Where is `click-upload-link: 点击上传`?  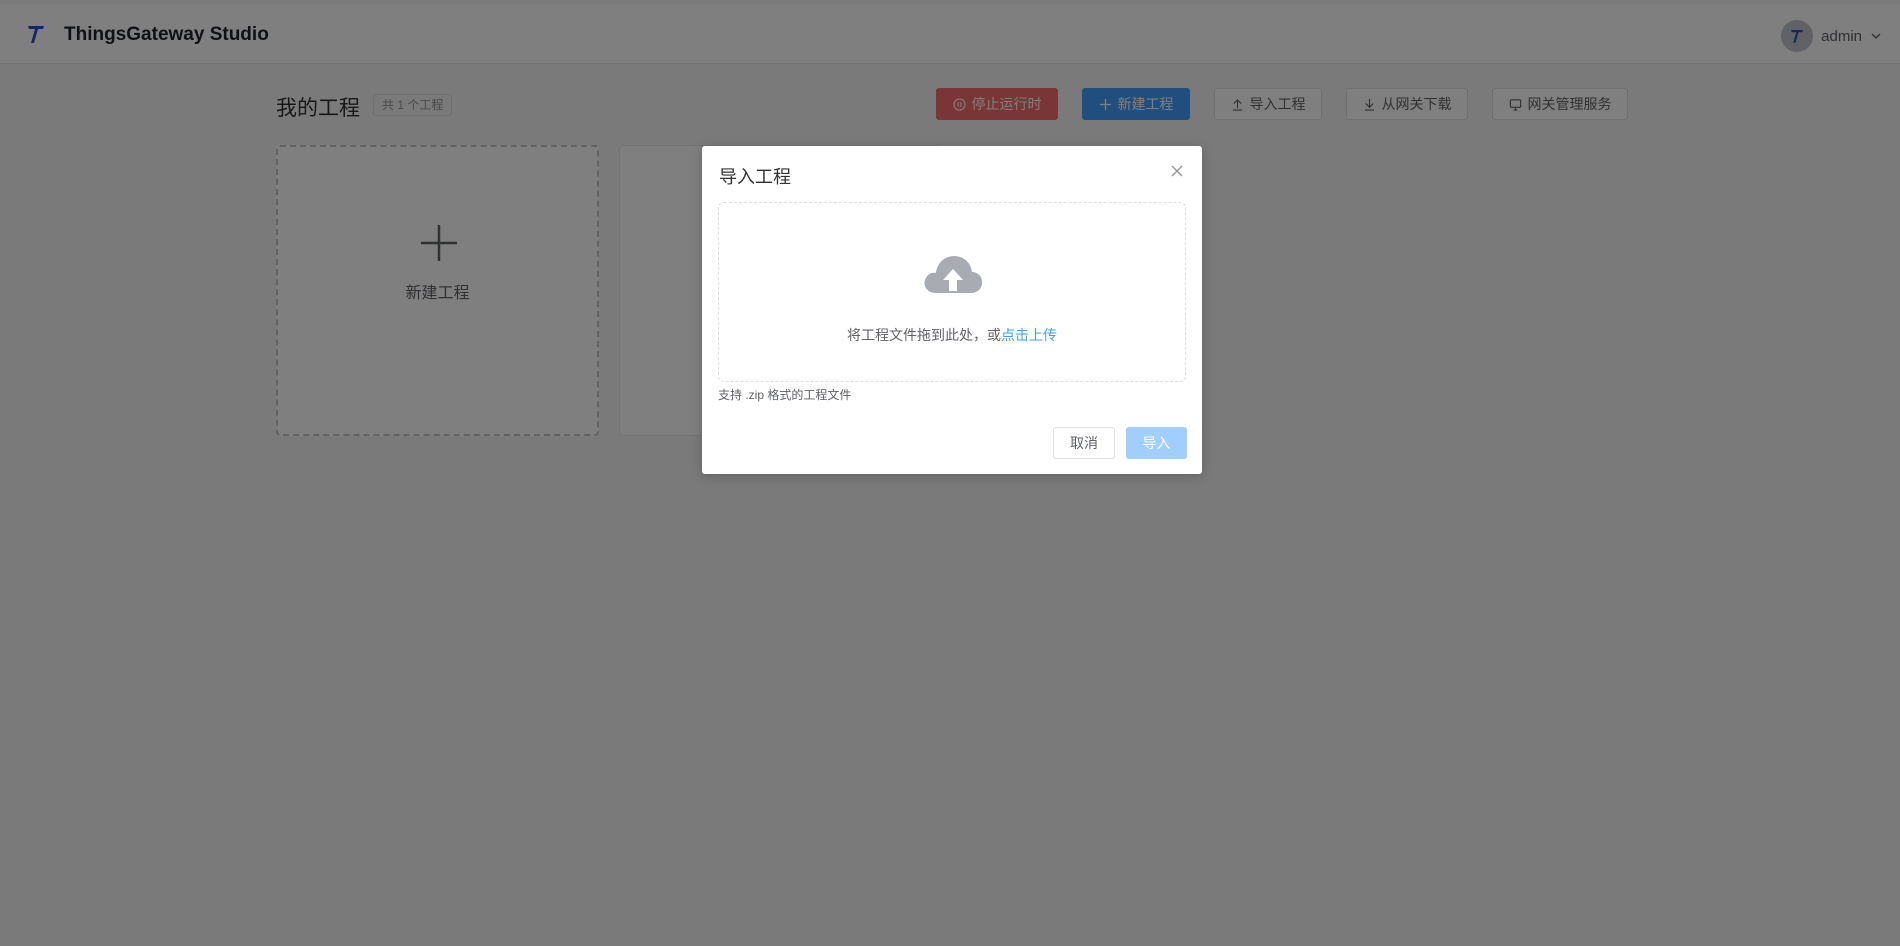
click-upload-link: 点击上传 is located at coordinates (1029, 335).